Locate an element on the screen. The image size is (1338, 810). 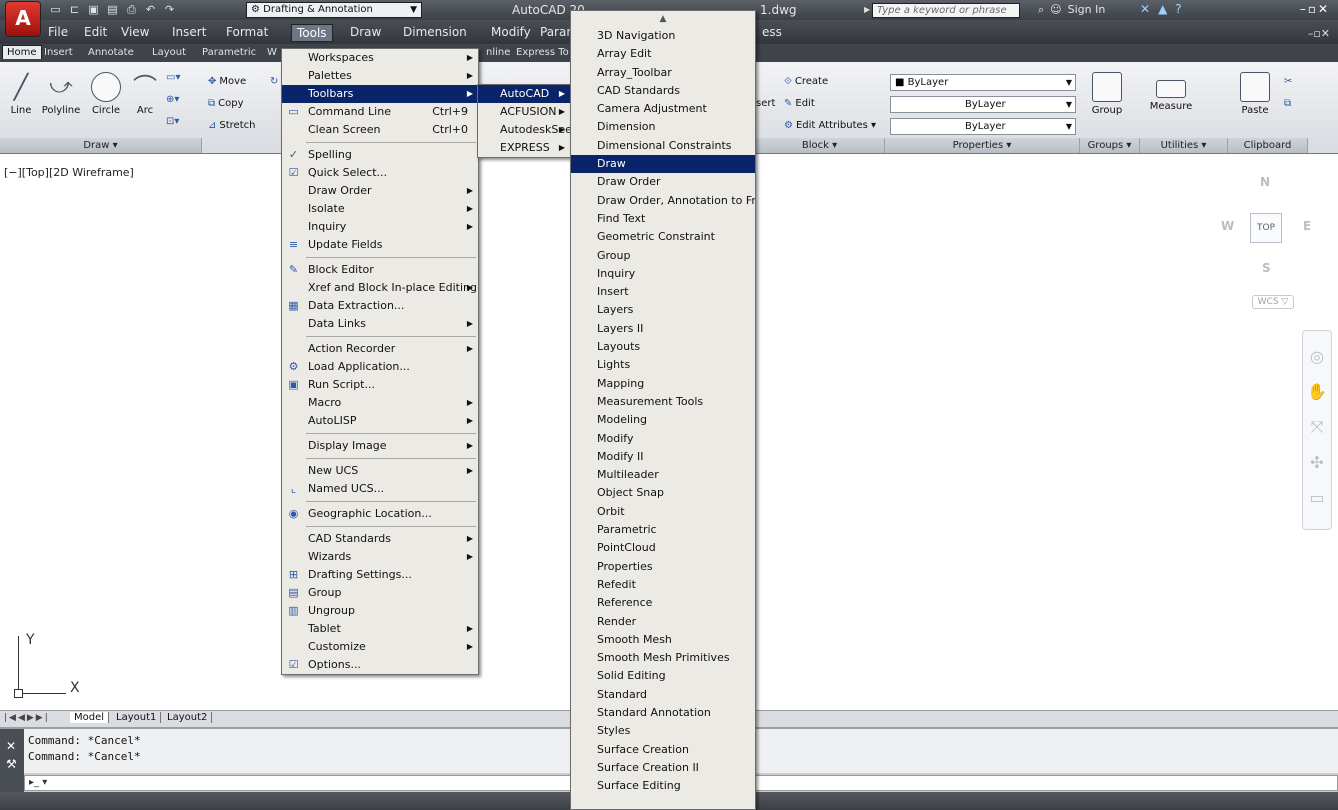
autocad-toolbar-item: Draw Order is located at coordinates (663, 182).